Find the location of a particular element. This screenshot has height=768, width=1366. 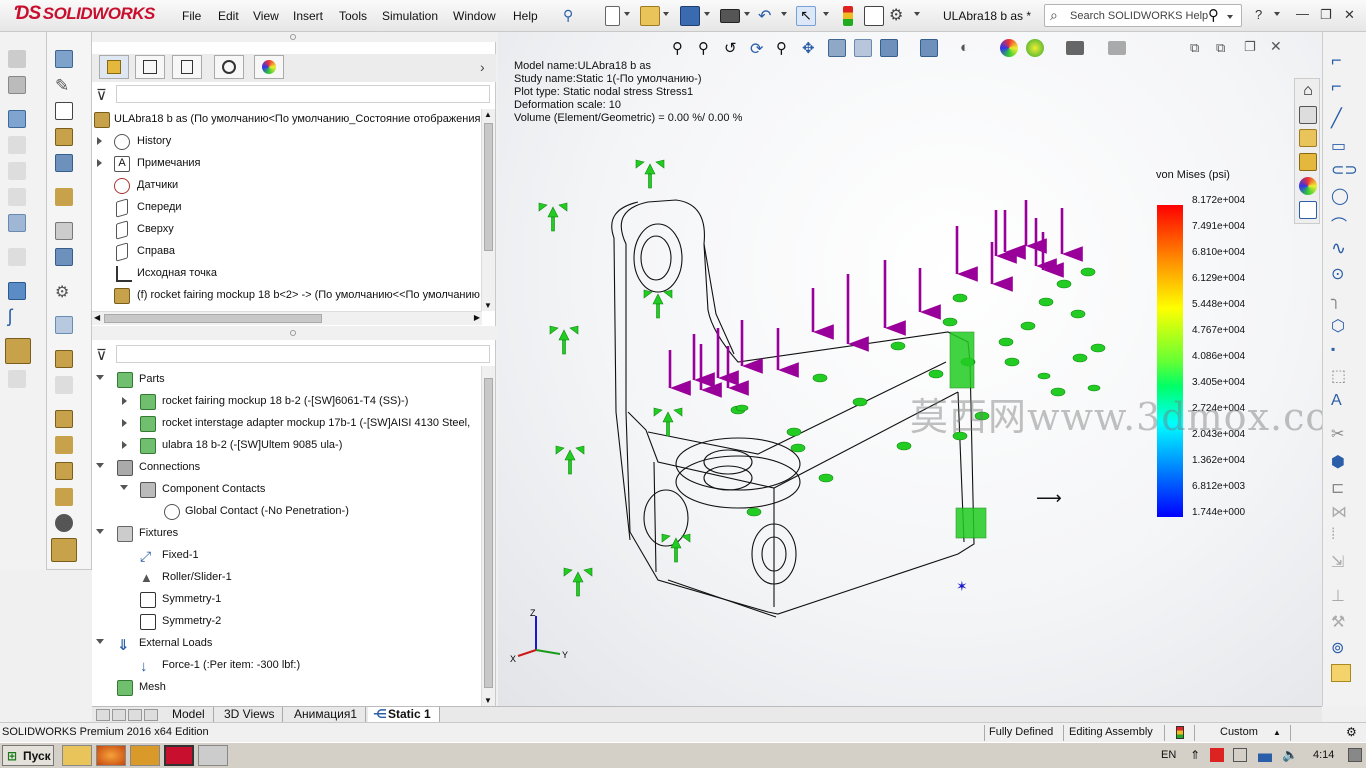

display-relations-icon: ⊥ is located at coordinates (1342, 595).